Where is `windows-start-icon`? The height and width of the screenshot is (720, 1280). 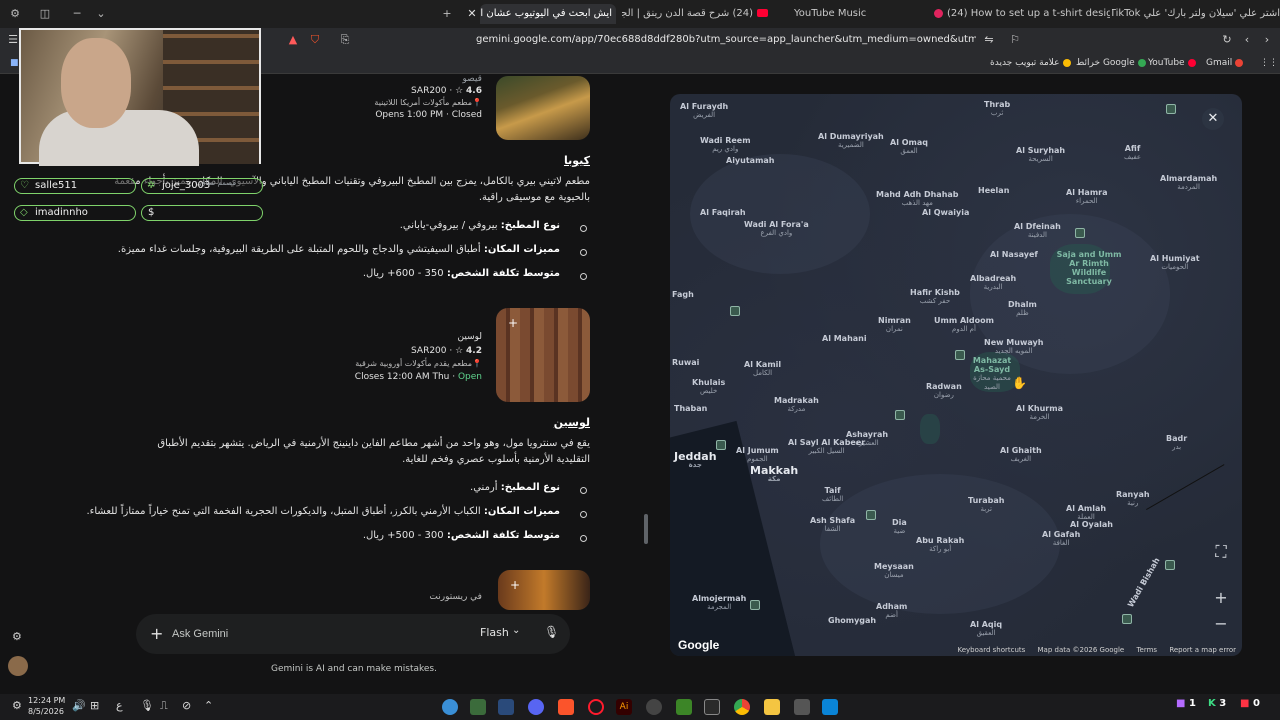
windows-start-icon is located at coordinates (830, 707).